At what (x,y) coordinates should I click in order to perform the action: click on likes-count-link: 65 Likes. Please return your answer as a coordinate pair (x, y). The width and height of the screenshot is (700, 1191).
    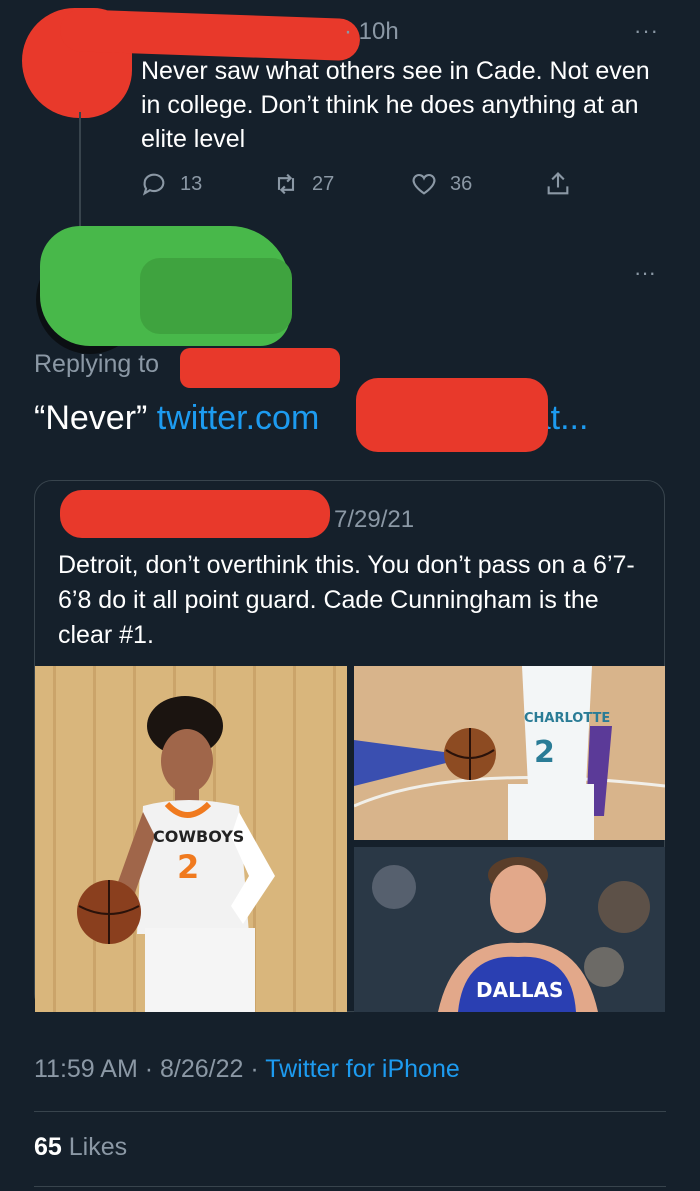
    Looking at the image, I should click on (80, 1147).